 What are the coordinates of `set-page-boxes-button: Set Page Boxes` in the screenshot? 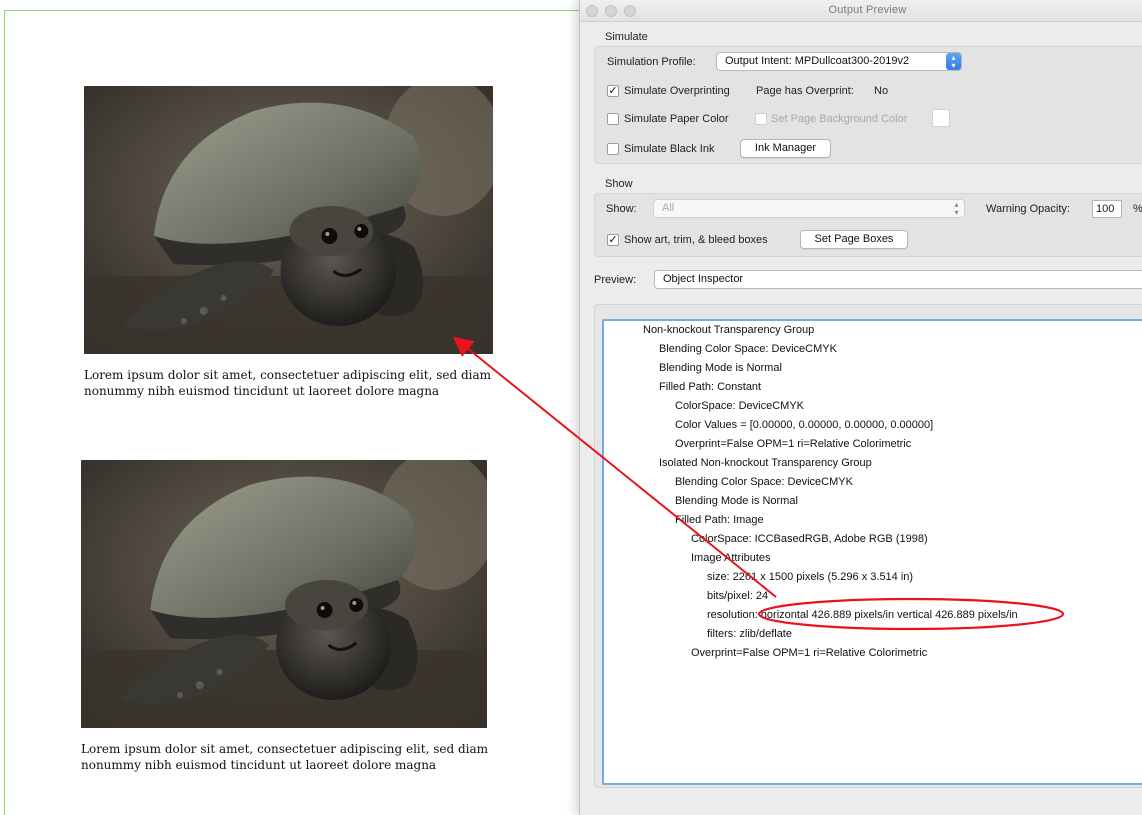 It's located at (854, 239).